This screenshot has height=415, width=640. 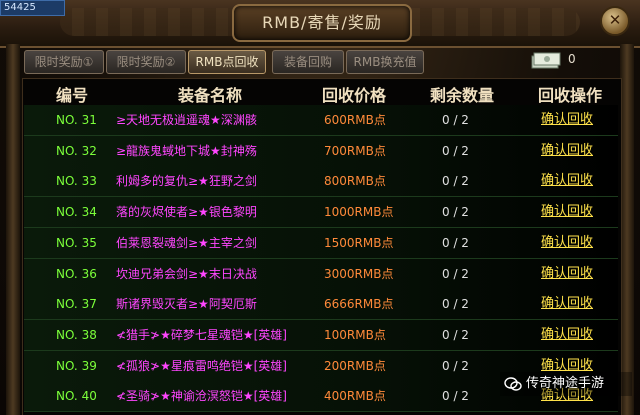 I want to click on title-plate: RMB/寄售/奖励, so click(x=322, y=23).